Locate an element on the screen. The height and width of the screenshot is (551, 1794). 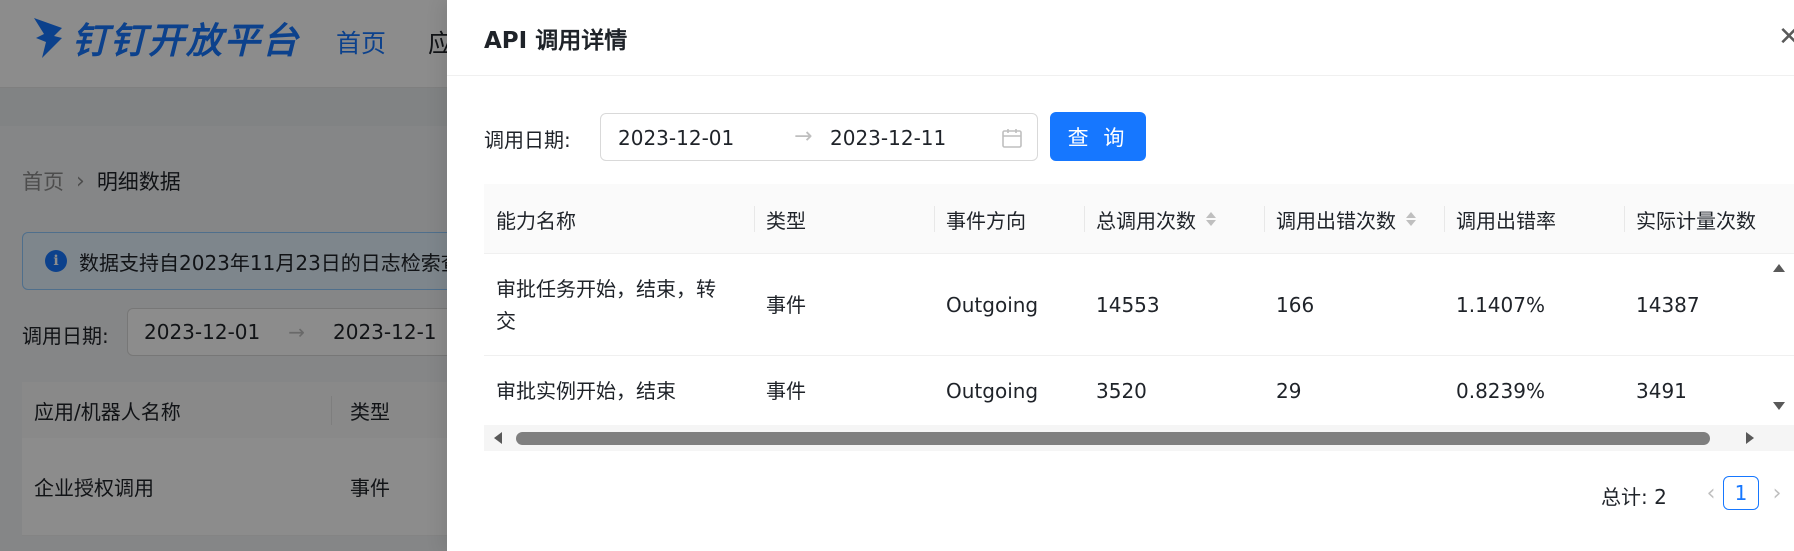
column-header-error-rate: 调用出错率 is located at coordinates (1506, 220).